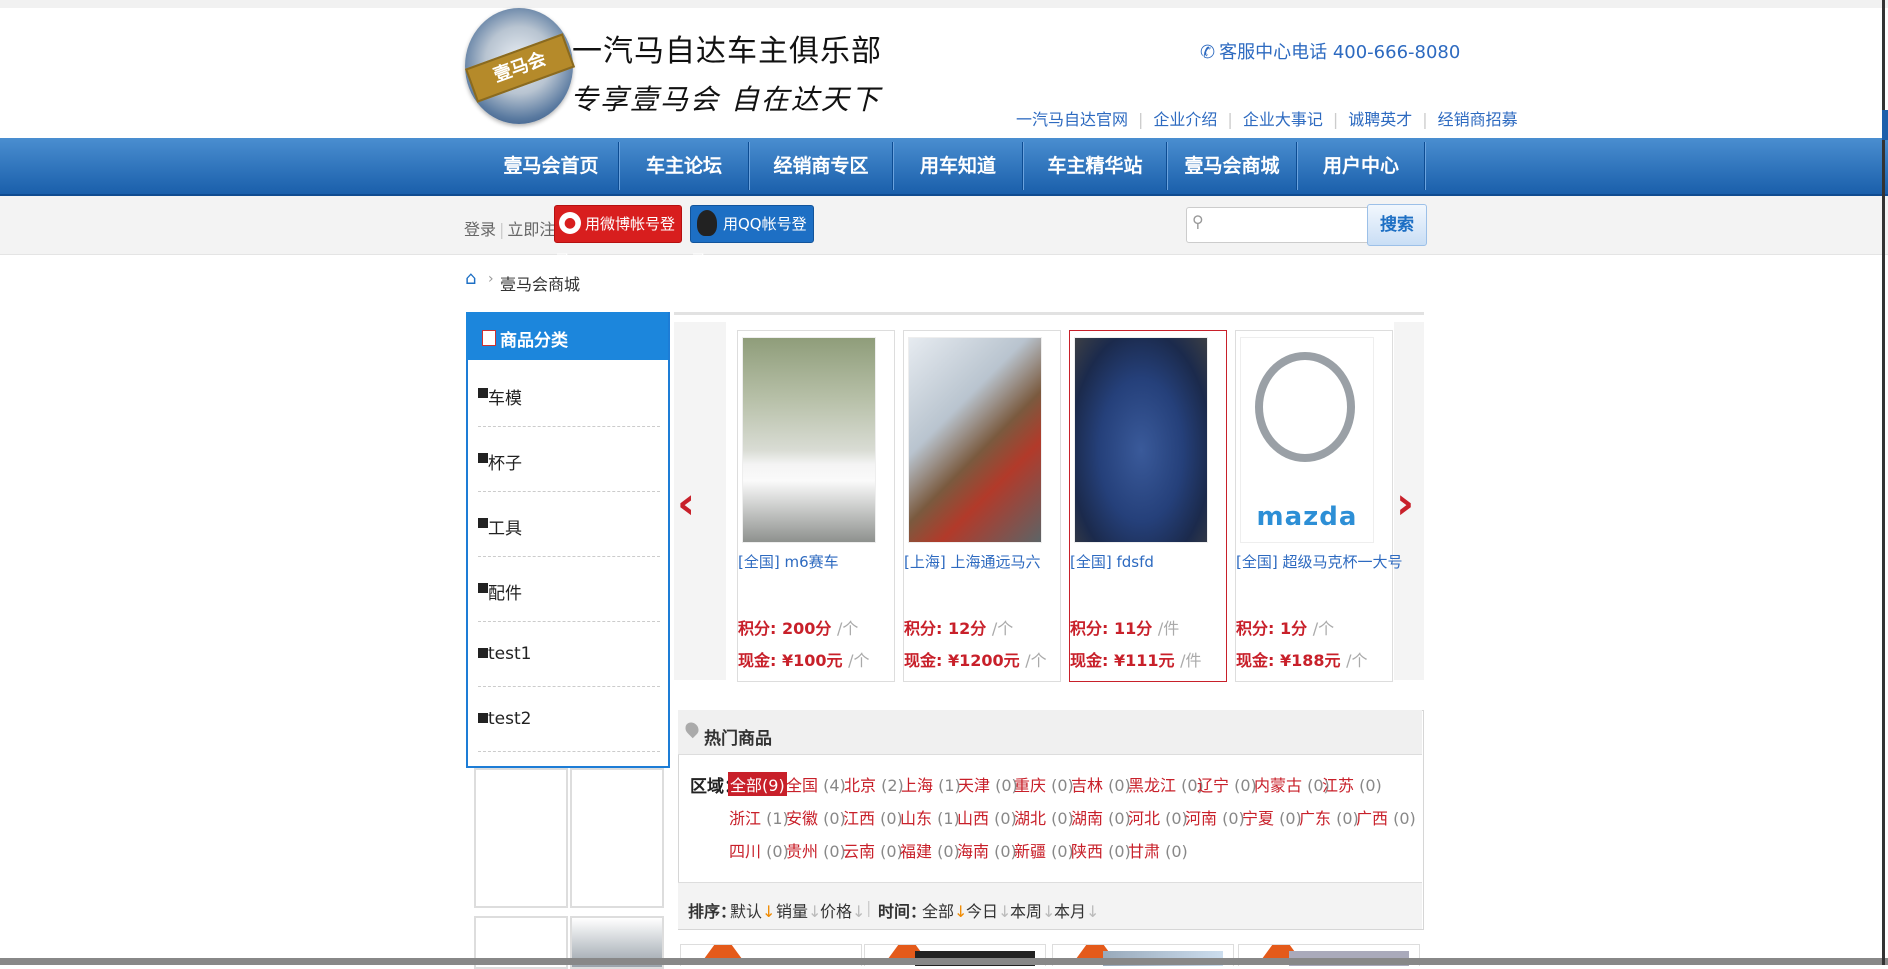 The height and width of the screenshot is (969, 1888). Describe the element at coordinates (1883, 482) in the screenshot. I see `window-right-edge` at that location.